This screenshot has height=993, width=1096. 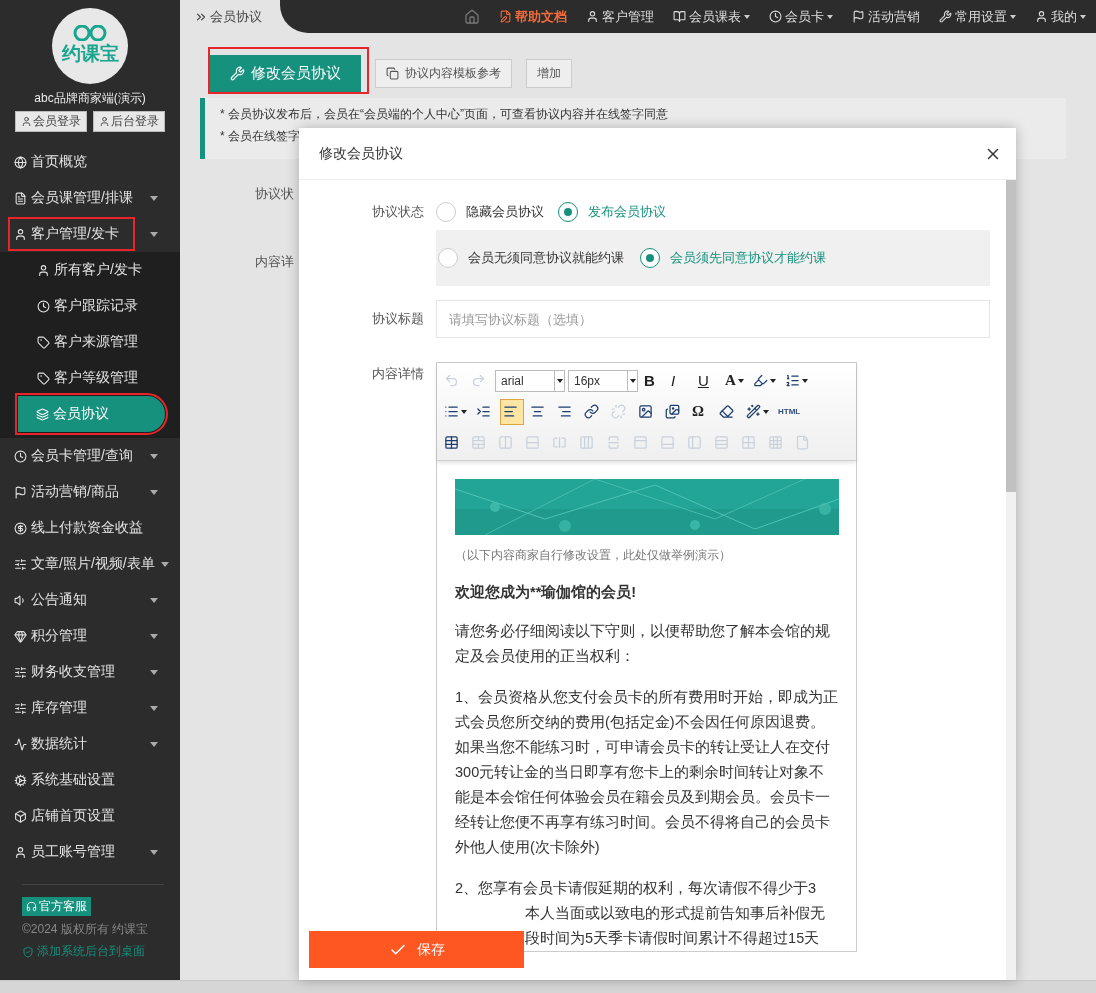 What do you see at coordinates (612, 212) in the screenshot?
I see `radio-option: 发布会员协议` at bounding box center [612, 212].